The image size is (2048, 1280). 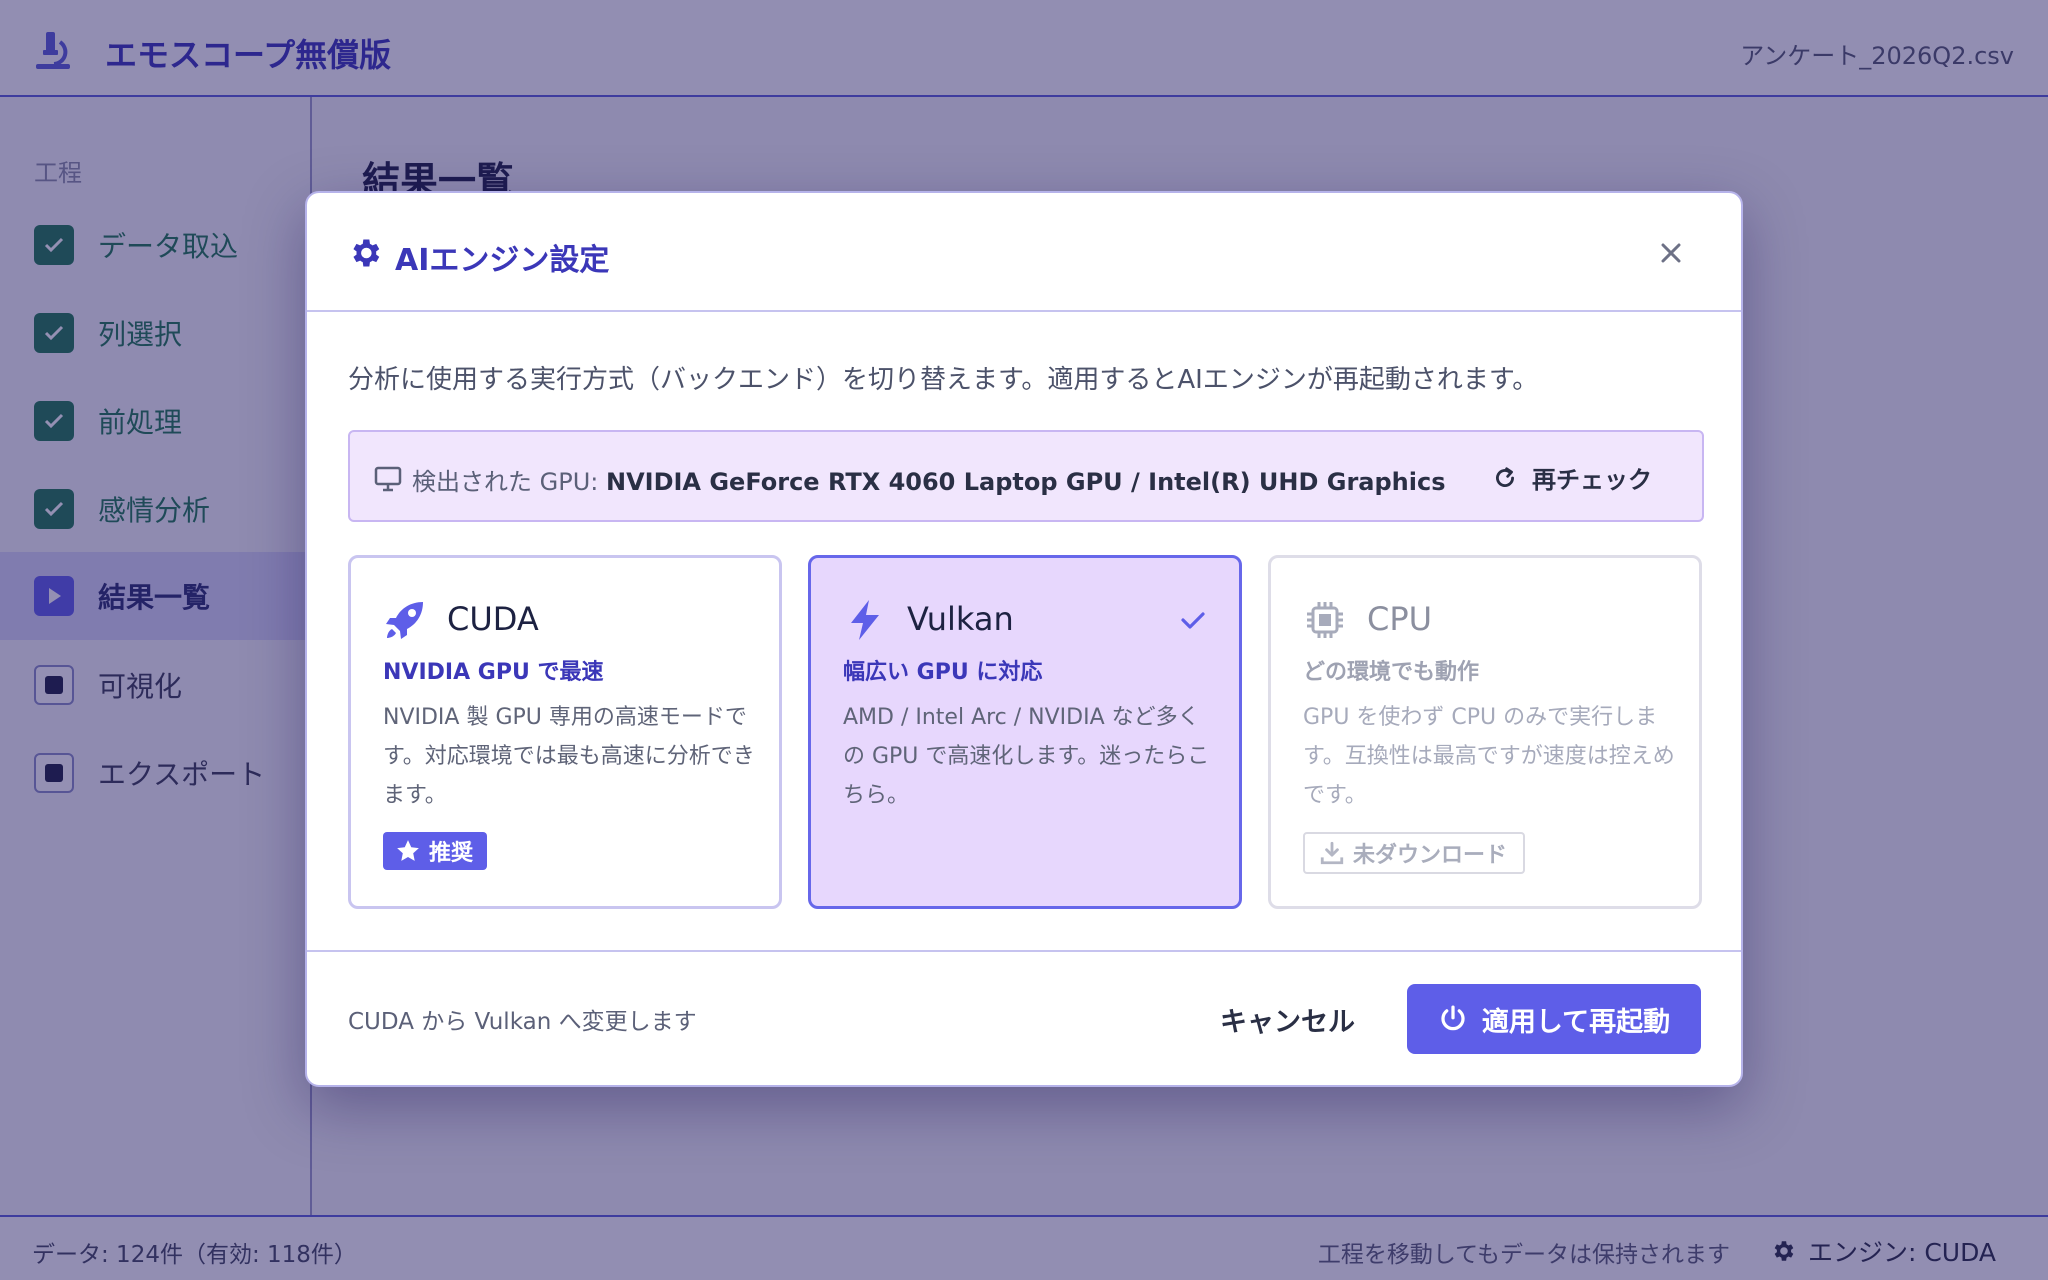 What do you see at coordinates (1193, 620) in the screenshot?
I see `selected-check-icon` at bounding box center [1193, 620].